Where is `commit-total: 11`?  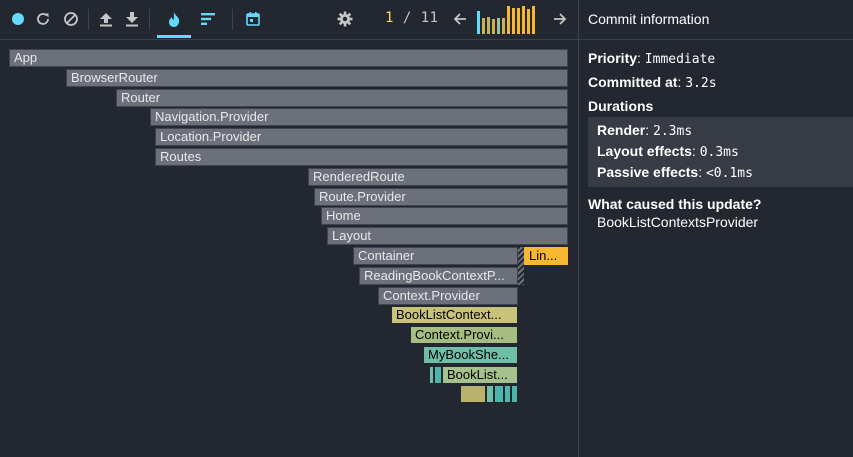
commit-total: 11 is located at coordinates (429, 18).